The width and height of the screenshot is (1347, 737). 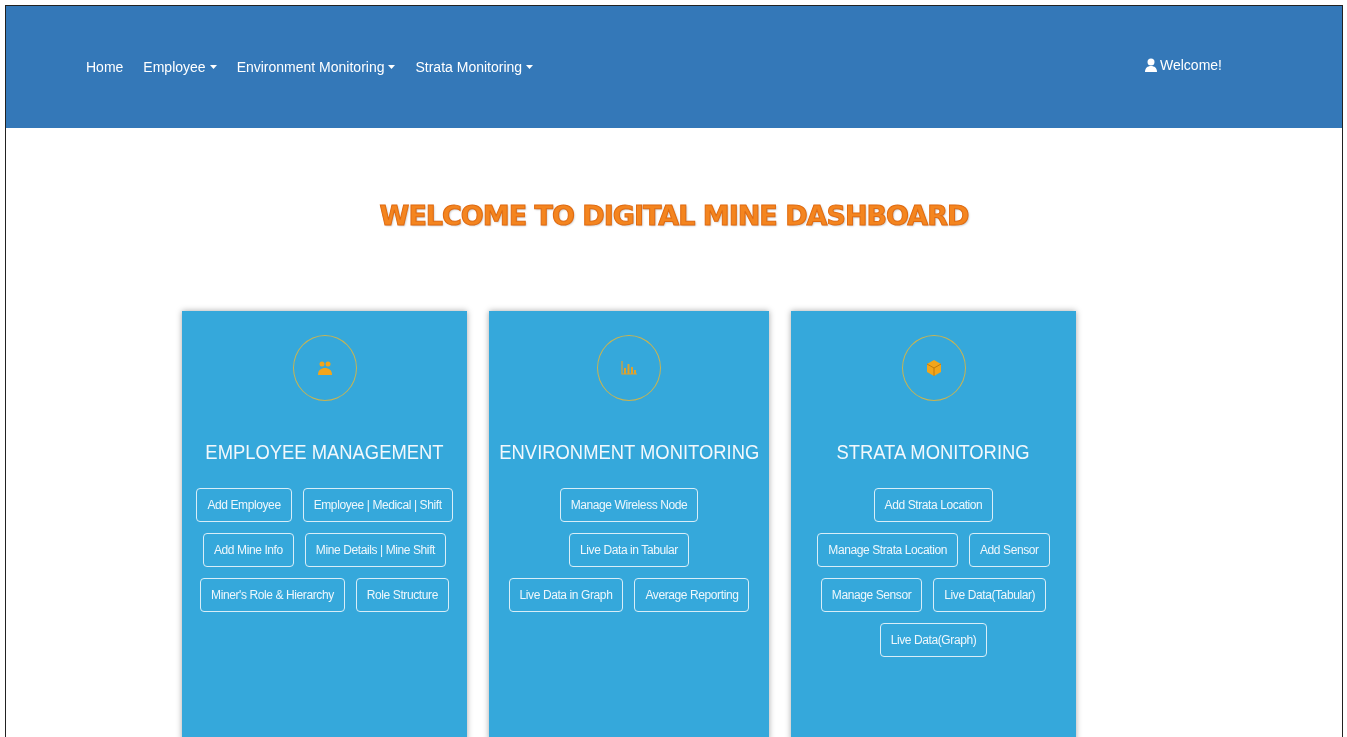 I want to click on card-button: Add Strata Location, so click(x=933, y=505).